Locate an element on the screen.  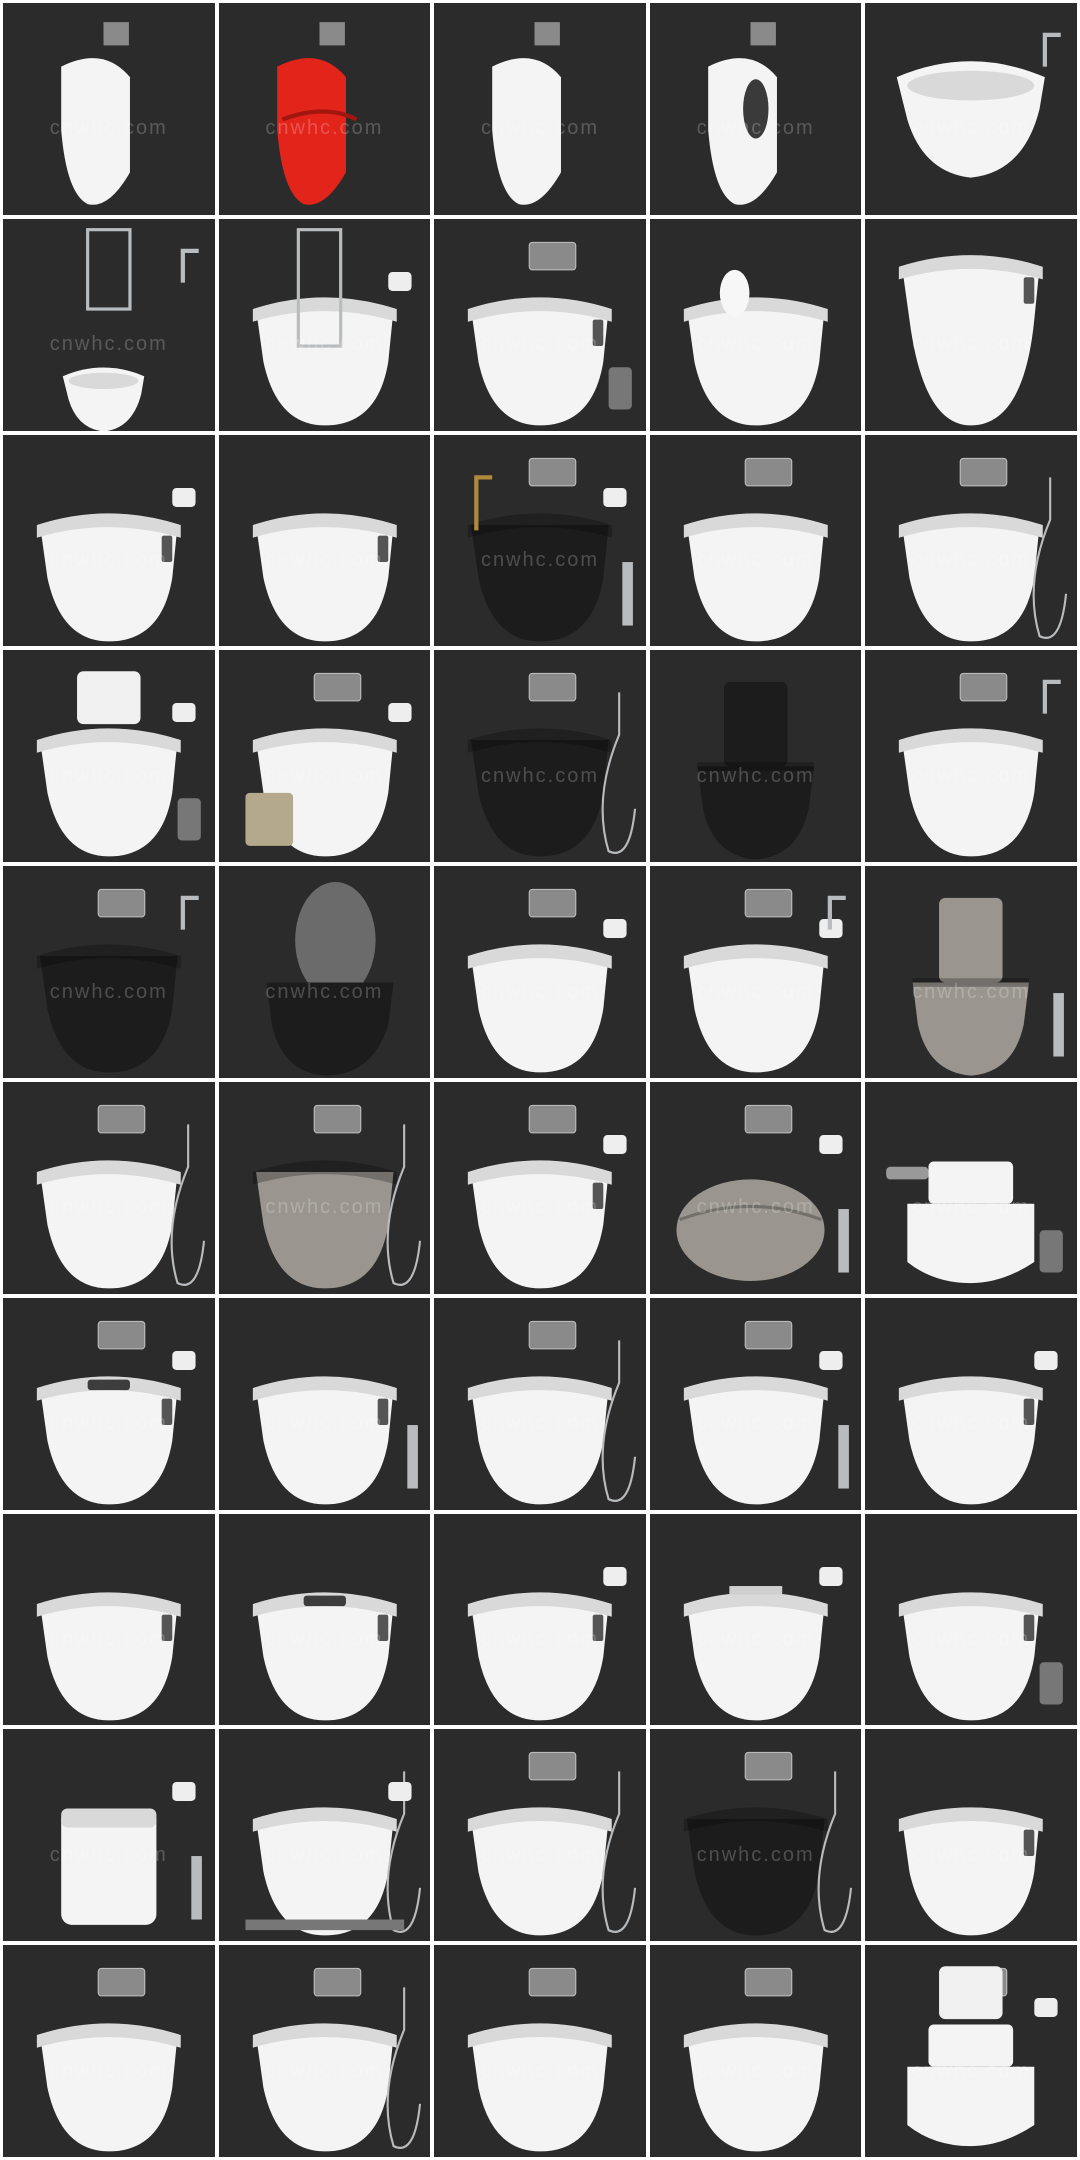
product-tile-49: cnwhc.com is located at coordinates (755, 2051).